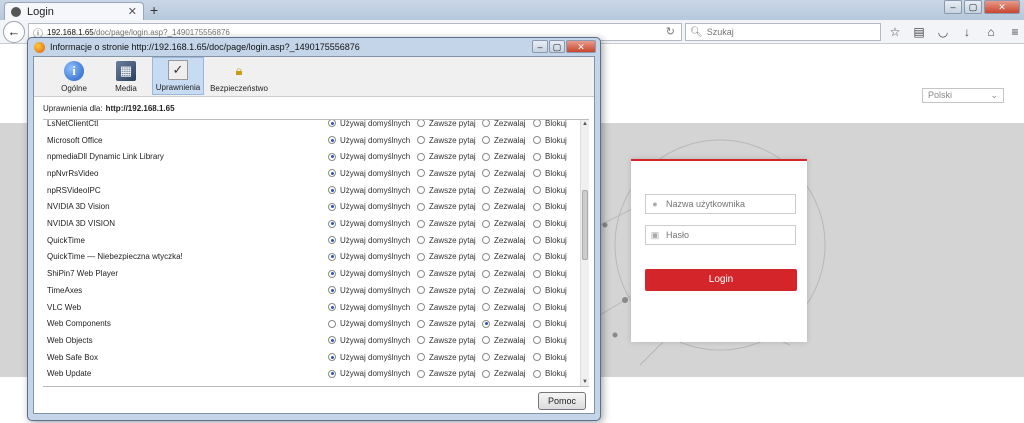 The height and width of the screenshot is (423, 1024). What do you see at coordinates (1002, 7) in the screenshot?
I see `window-close-button: ✕` at bounding box center [1002, 7].